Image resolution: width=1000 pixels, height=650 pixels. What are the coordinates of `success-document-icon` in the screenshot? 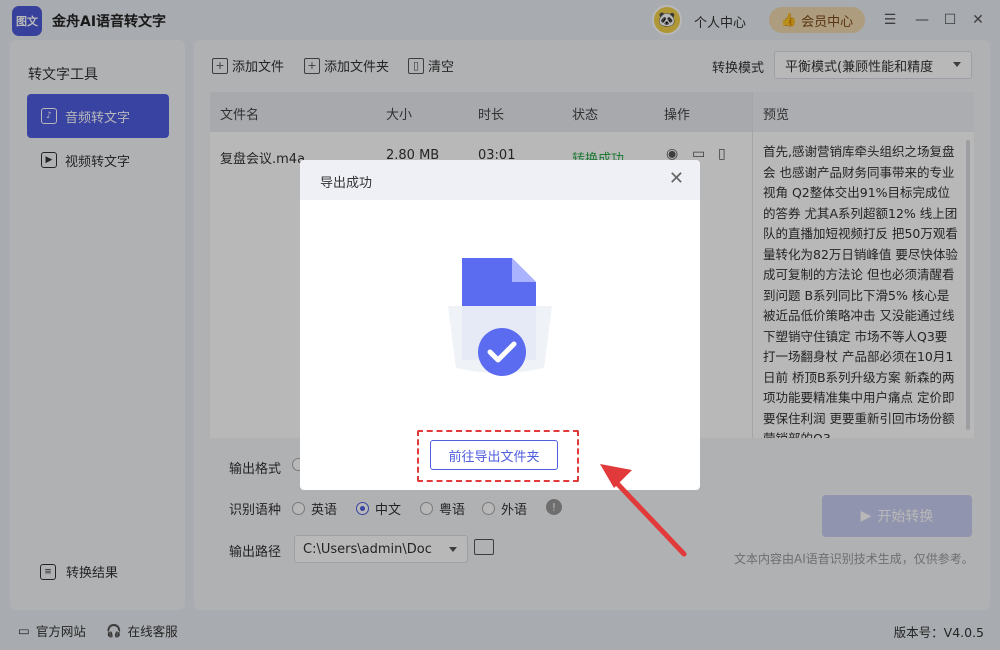 It's located at (500, 317).